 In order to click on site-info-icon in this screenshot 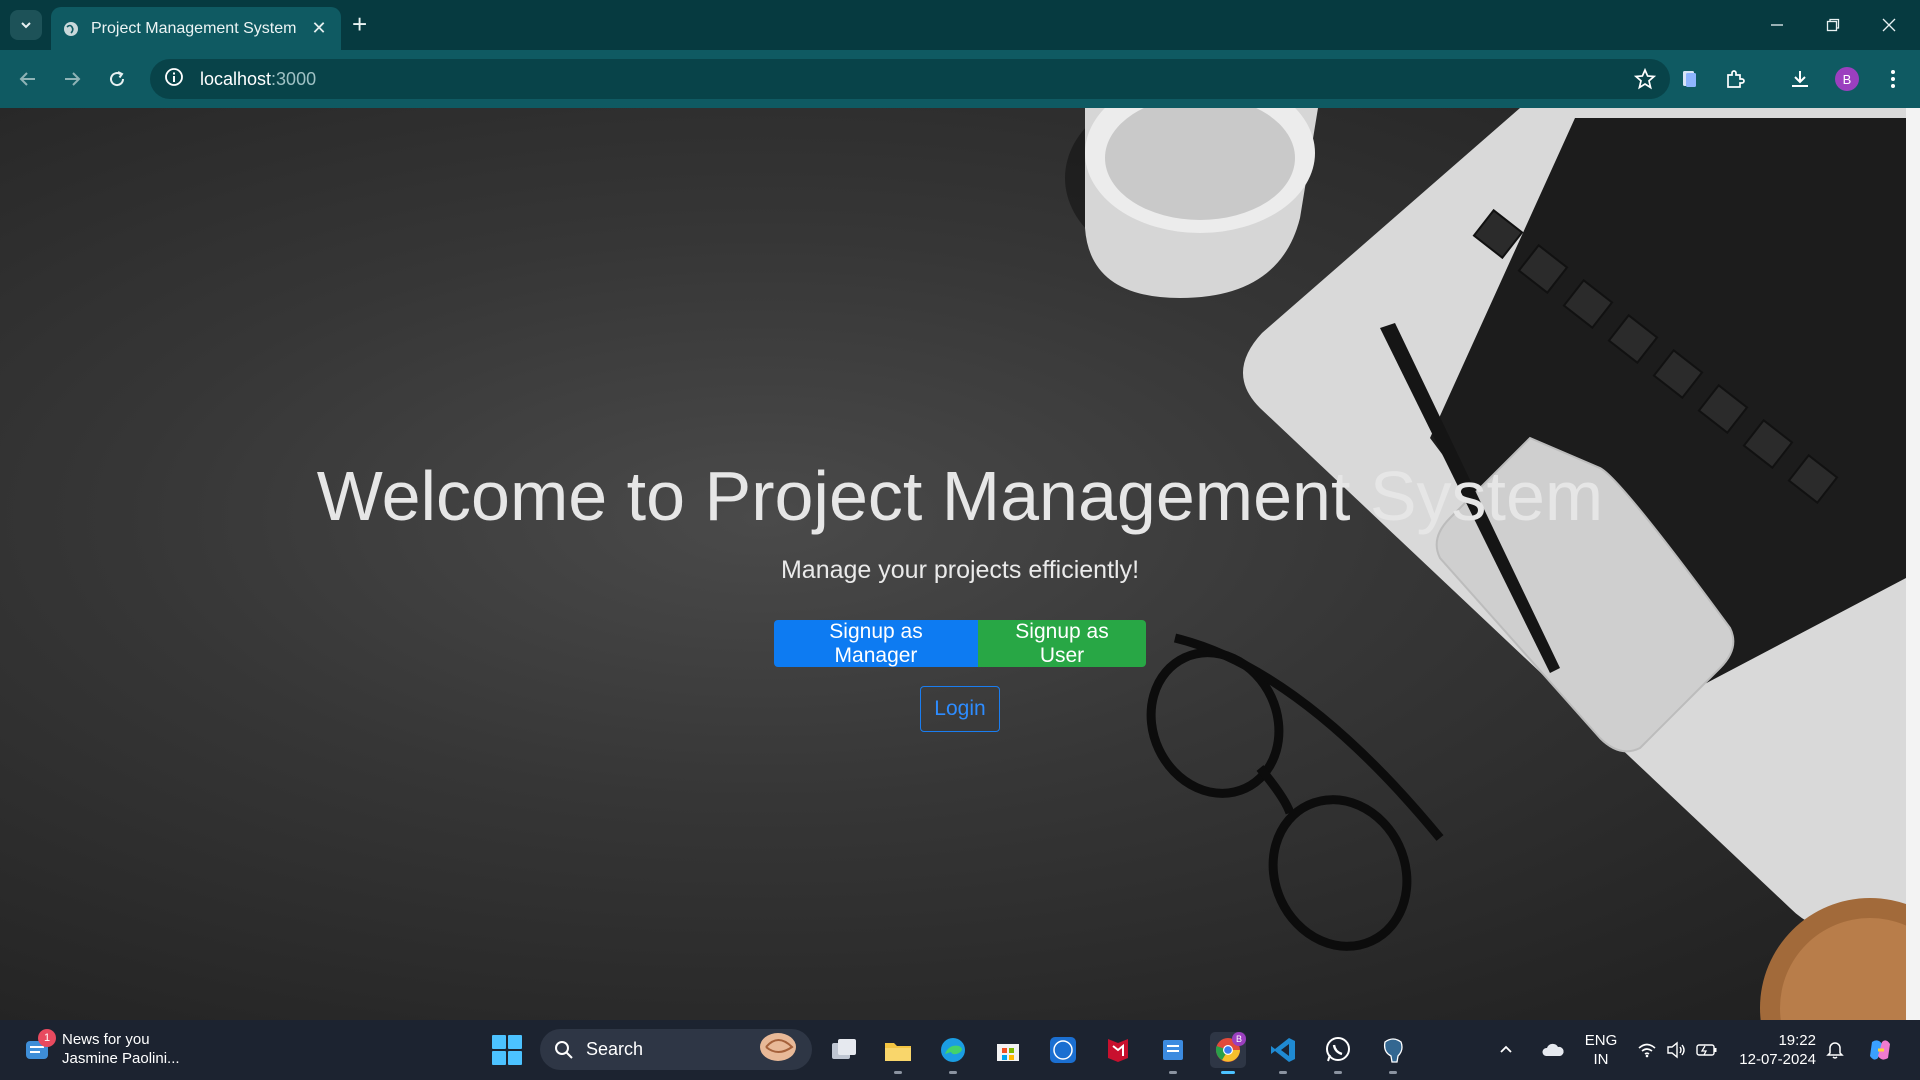, I will do `click(174, 79)`.